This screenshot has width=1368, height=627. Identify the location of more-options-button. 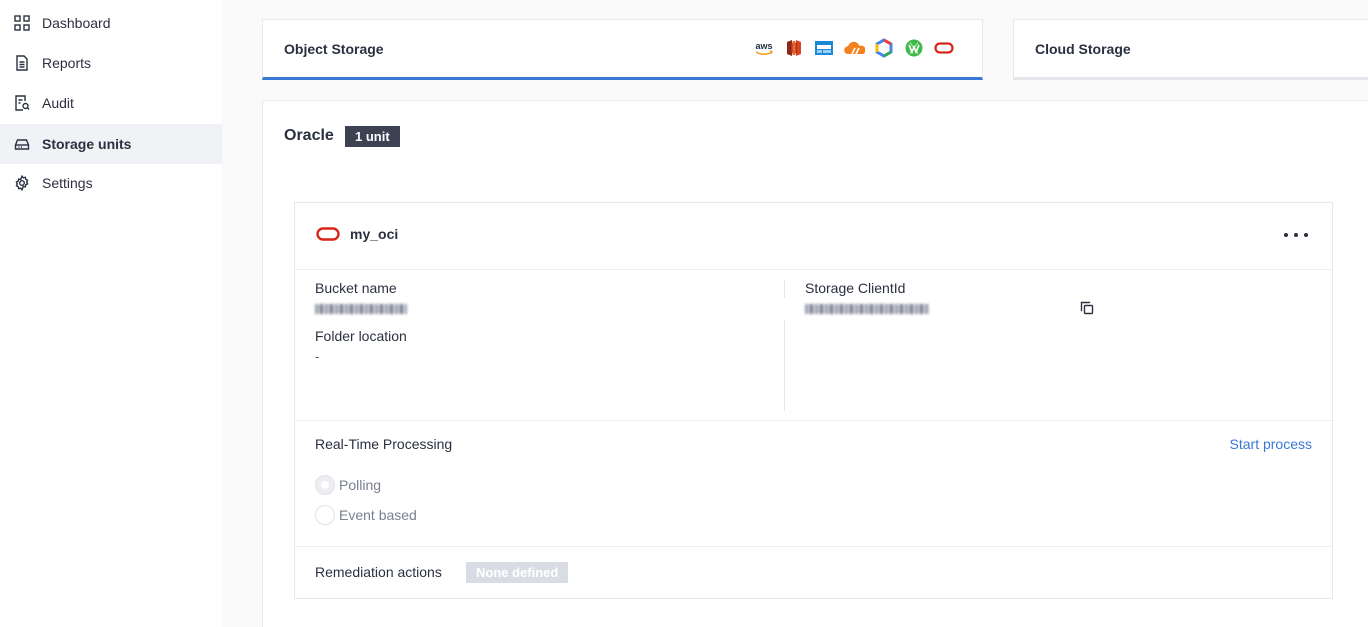
(1296, 235).